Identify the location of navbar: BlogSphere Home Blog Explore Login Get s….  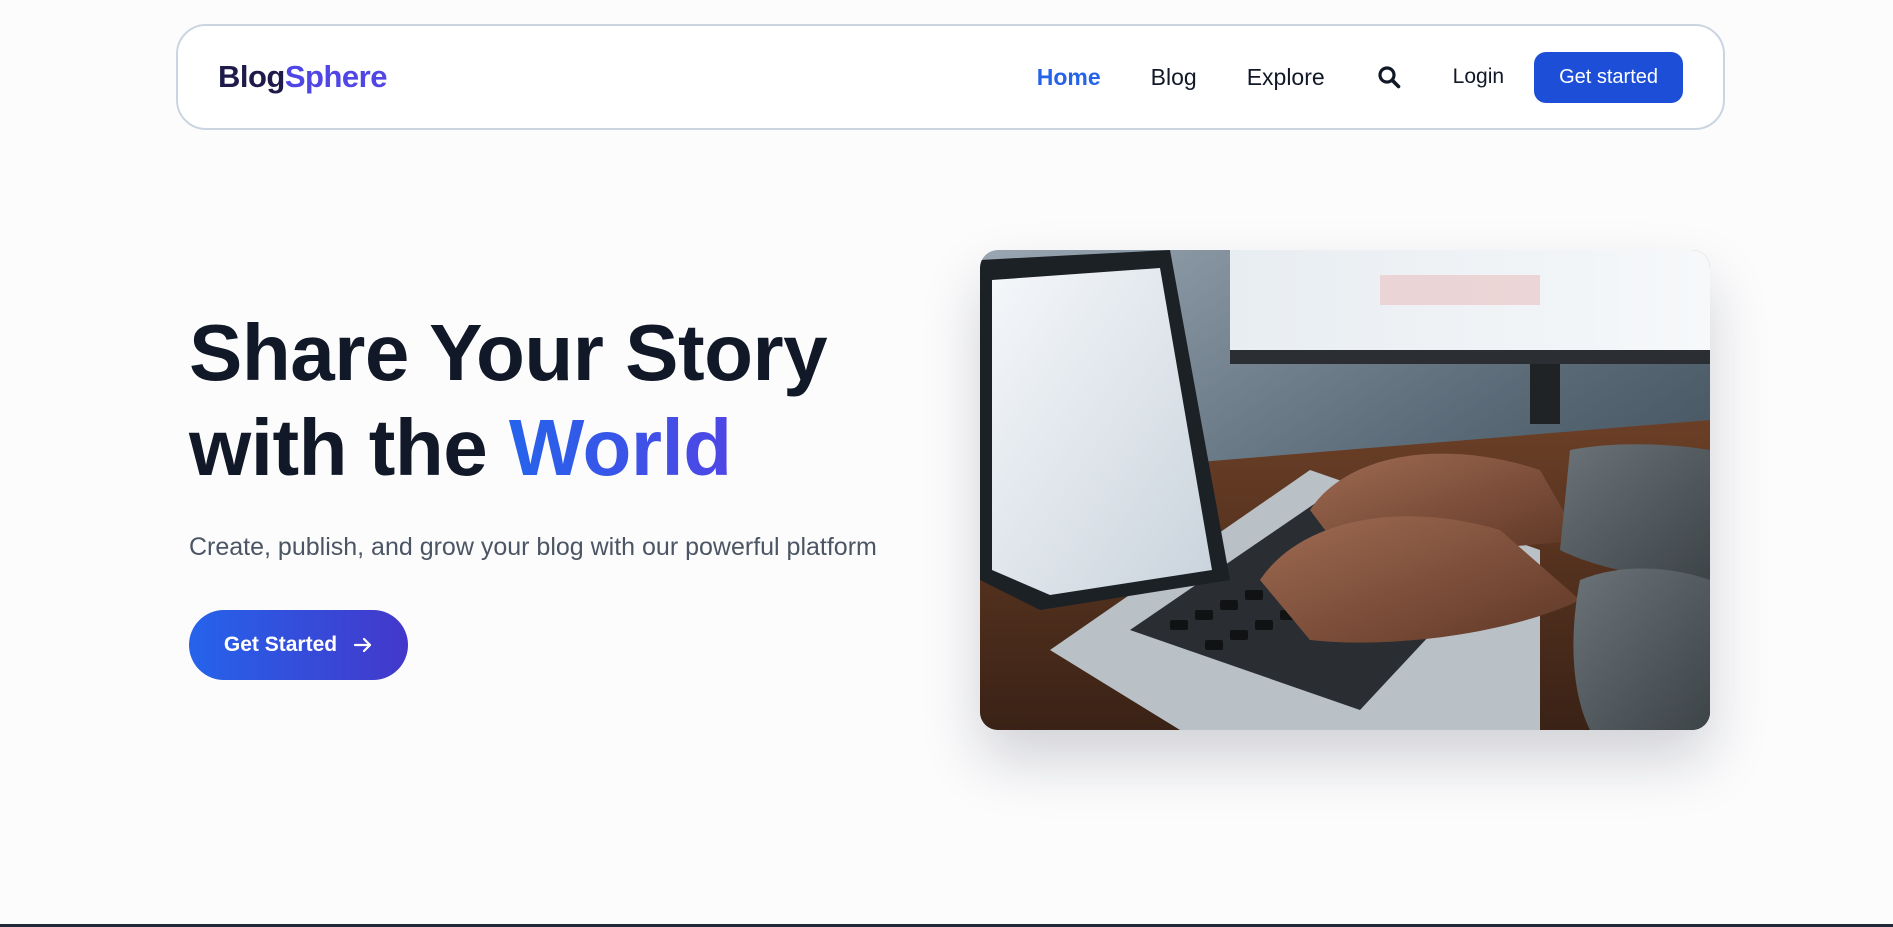
(950, 77).